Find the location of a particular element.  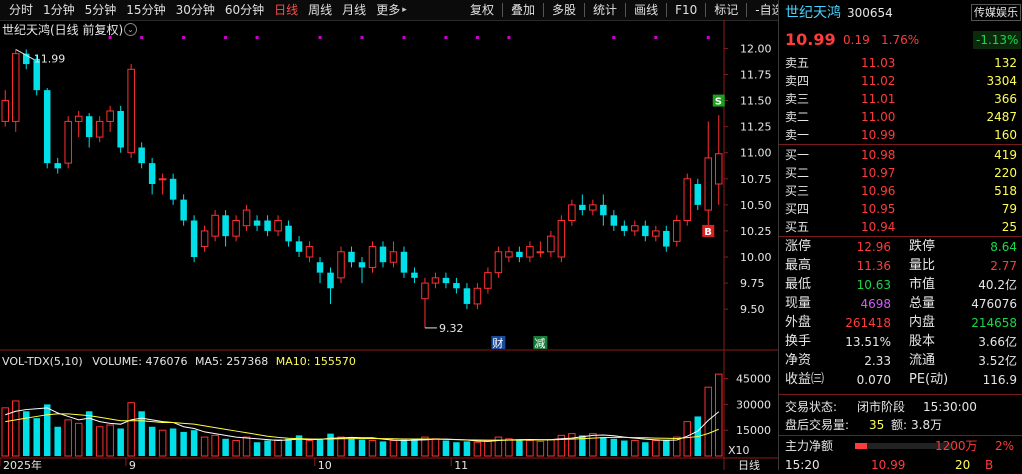

tab-period: 日线 is located at coordinates (286, 10).